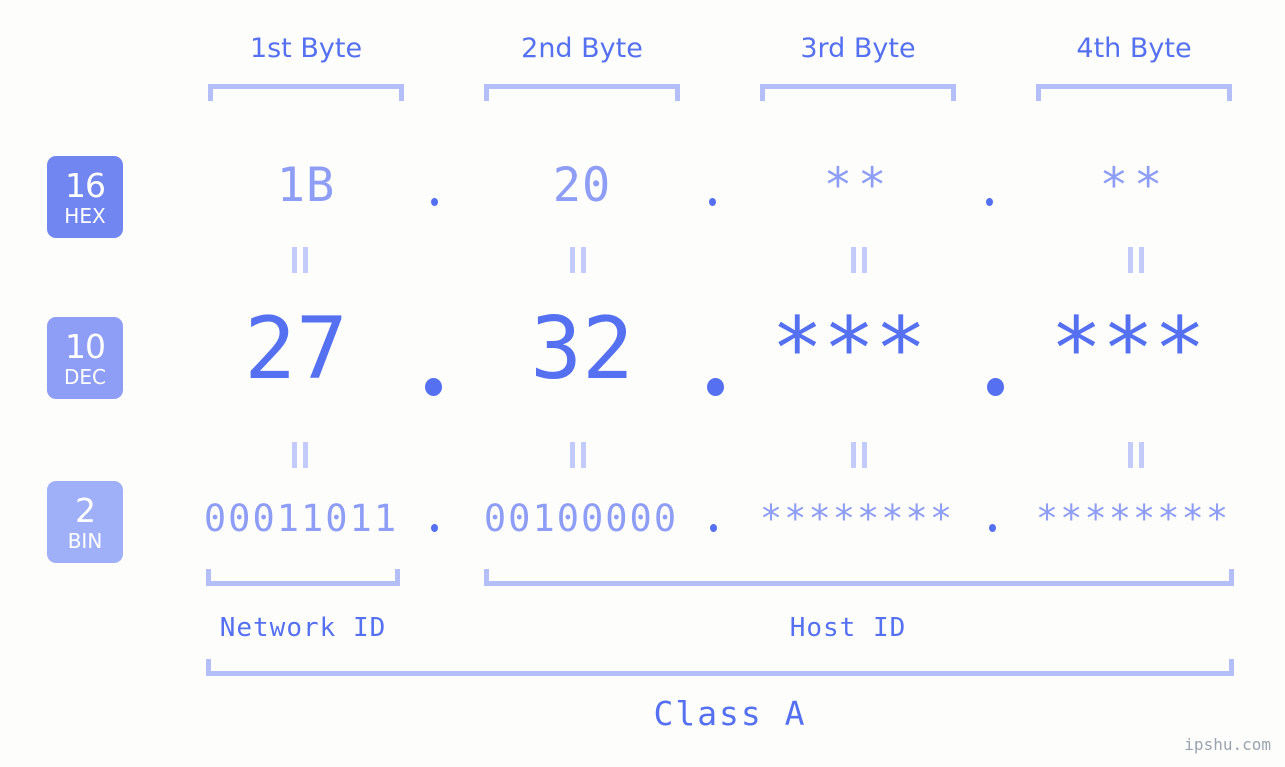 This screenshot has width=1285, height=767. I want to click on bin-byte-3-value: ********, so click(857, 518).